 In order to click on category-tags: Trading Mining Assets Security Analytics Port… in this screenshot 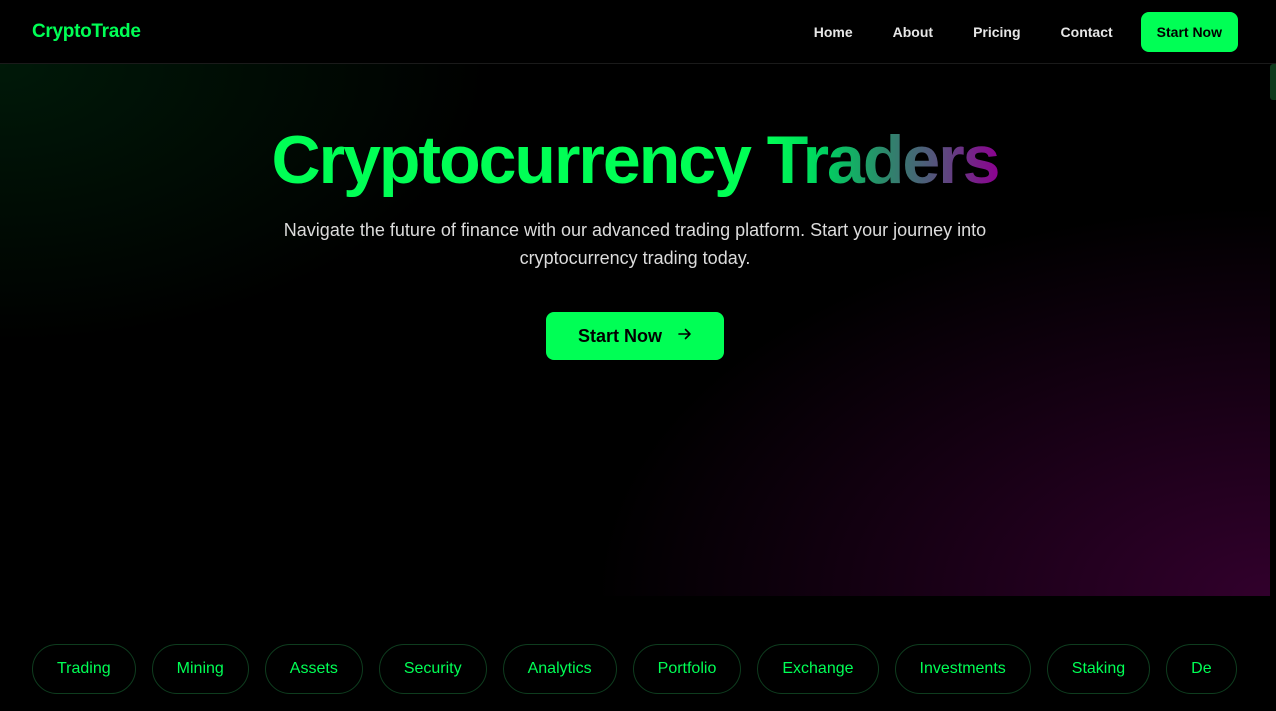, I will do `click(635, 669)`.